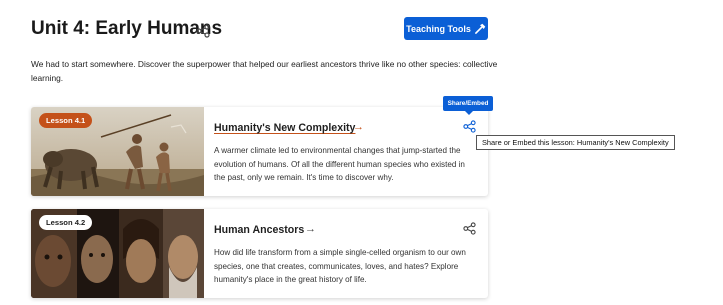 This screenshot has width=723, height=305. Describe the element at coordinates (480, 28) in the screenshot. I see `hammer-icon` at that location.